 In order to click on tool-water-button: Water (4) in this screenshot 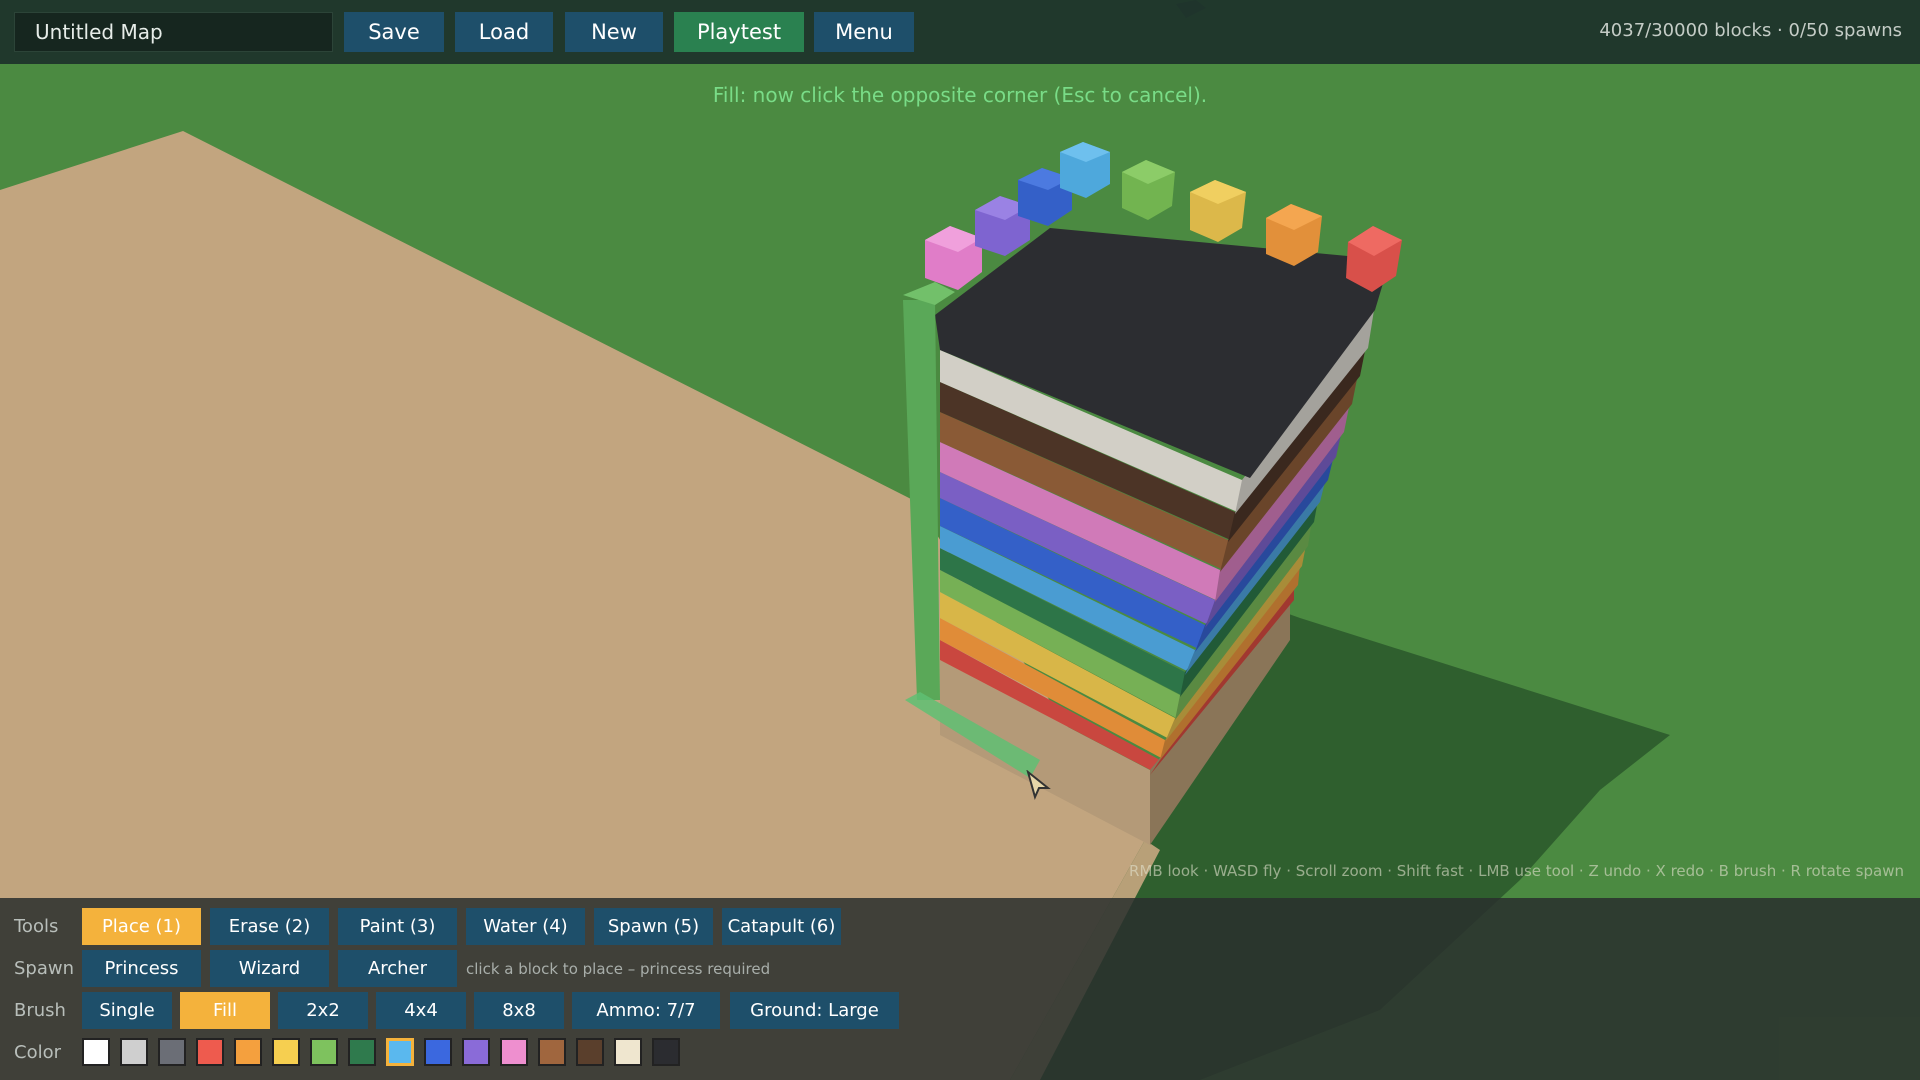, I will do `click(525, 926)`.